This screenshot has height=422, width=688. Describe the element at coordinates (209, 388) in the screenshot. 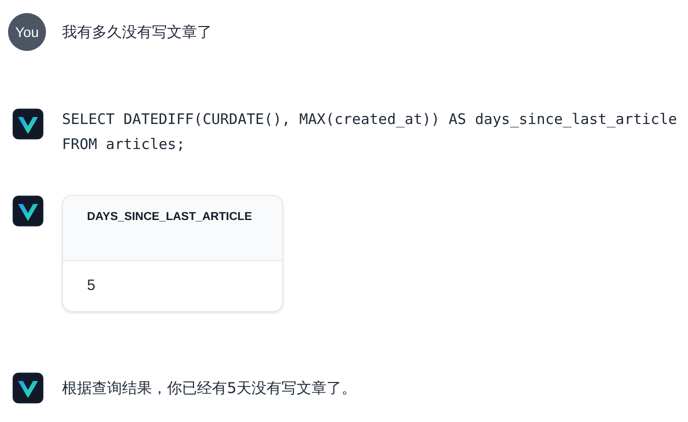

I see `bot-message: 根据查询结果，你已经有5天没有写文章了。` at that location.